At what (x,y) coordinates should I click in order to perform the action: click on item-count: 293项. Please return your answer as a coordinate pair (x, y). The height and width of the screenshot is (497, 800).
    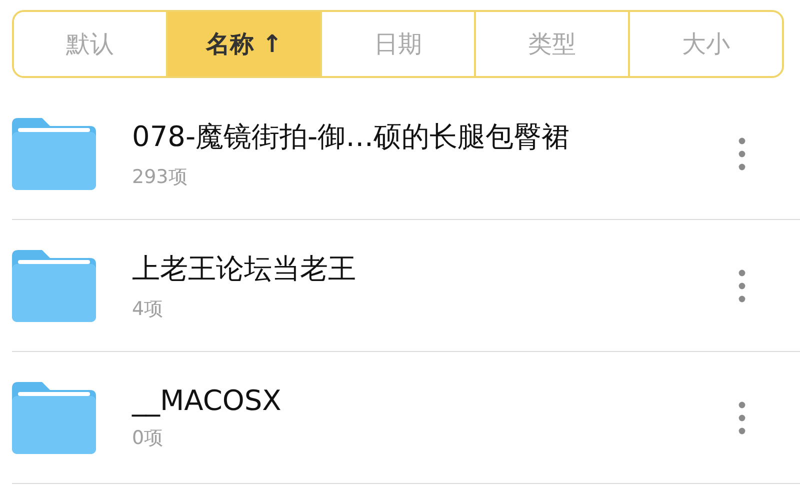
    Looking at the image, I should click on (160, 177).